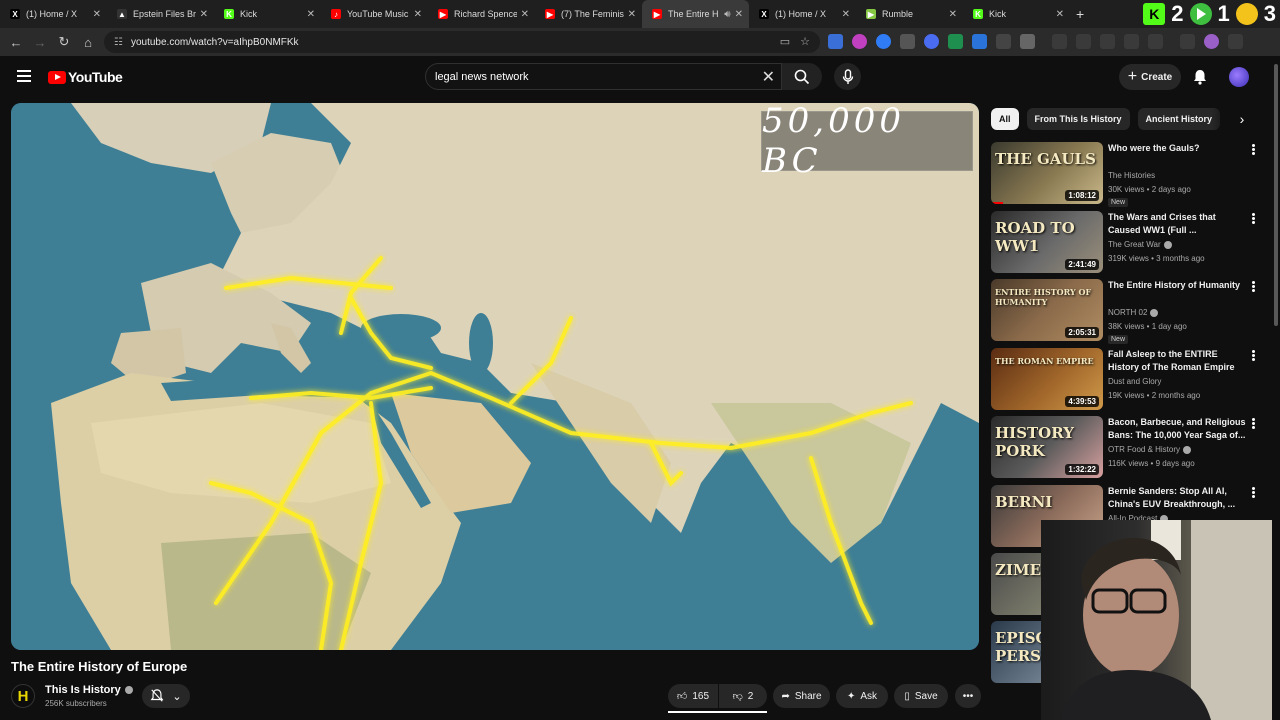 Image resolution: width=1280 pixels, height=720 pixels. I want to click on ask-button: ✦ Ask, so click(862, 696).